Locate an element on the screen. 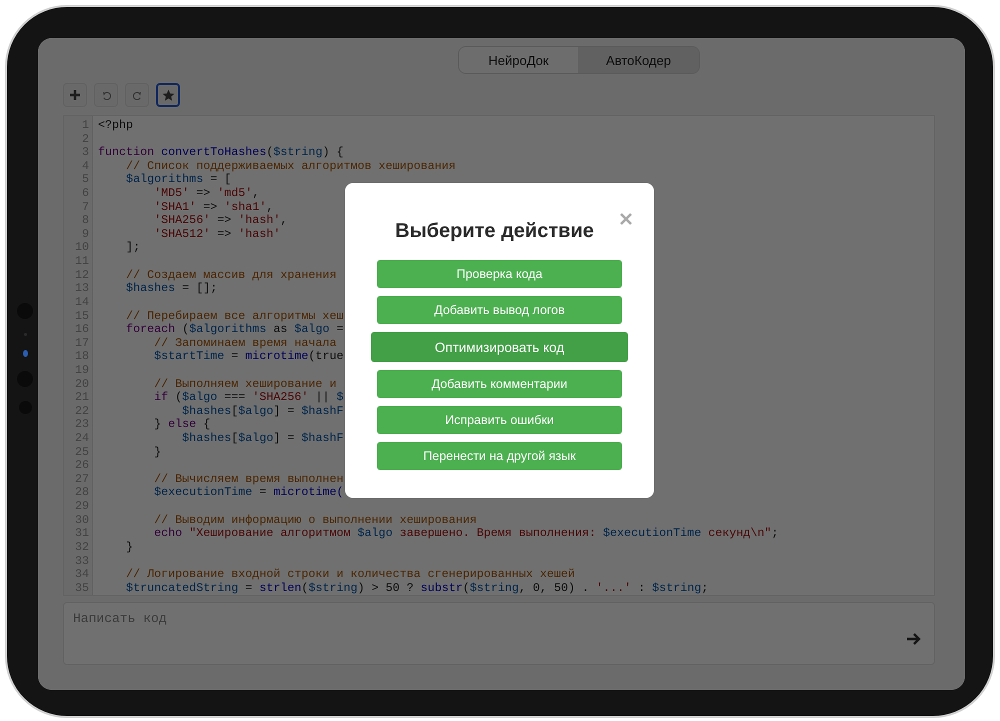 Image resolution: width=1000 pixels, height=721 pixels. star-icon is located at coordinates (168, 95).